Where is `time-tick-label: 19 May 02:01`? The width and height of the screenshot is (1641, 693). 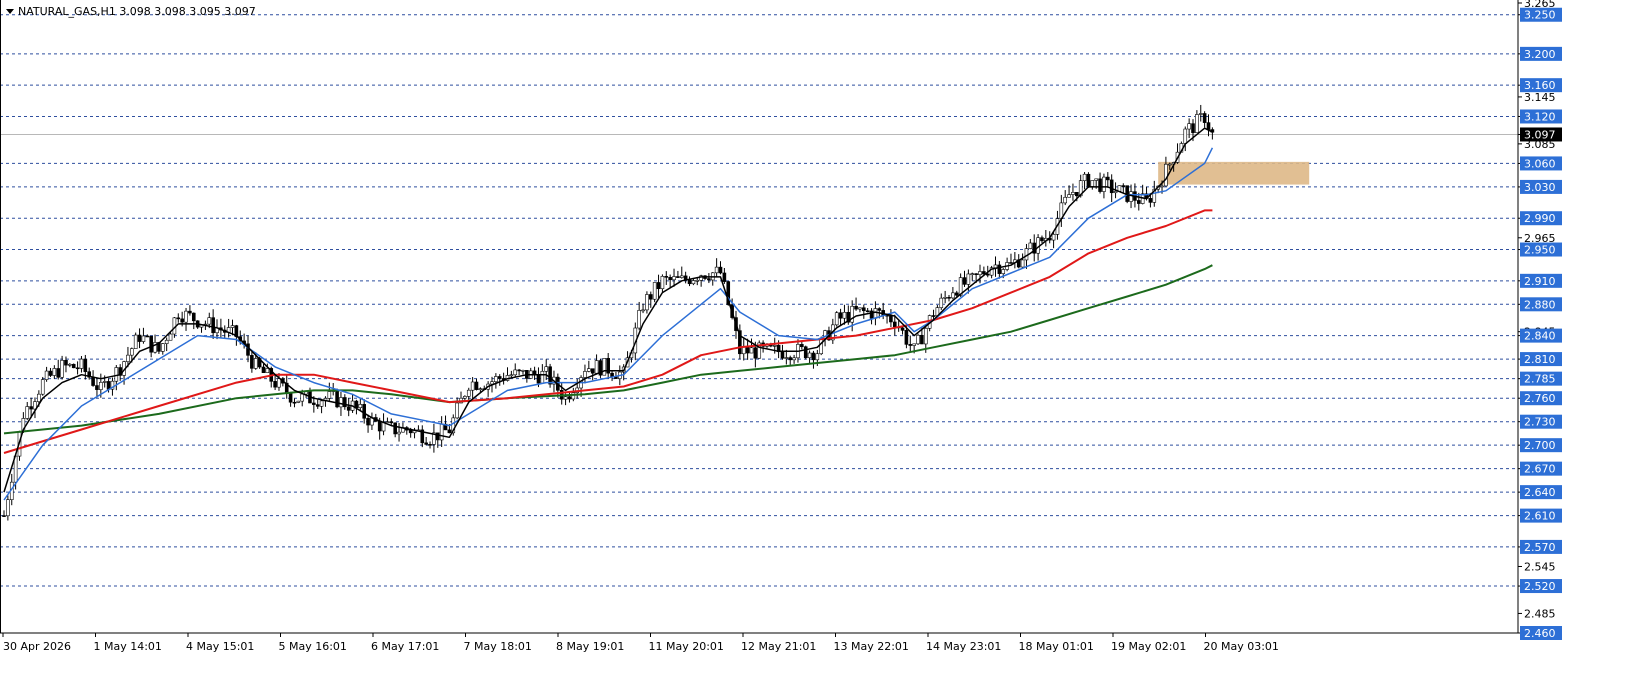
time-tick-label: 19 May 02:01 is located at coordinates (1148, 646).